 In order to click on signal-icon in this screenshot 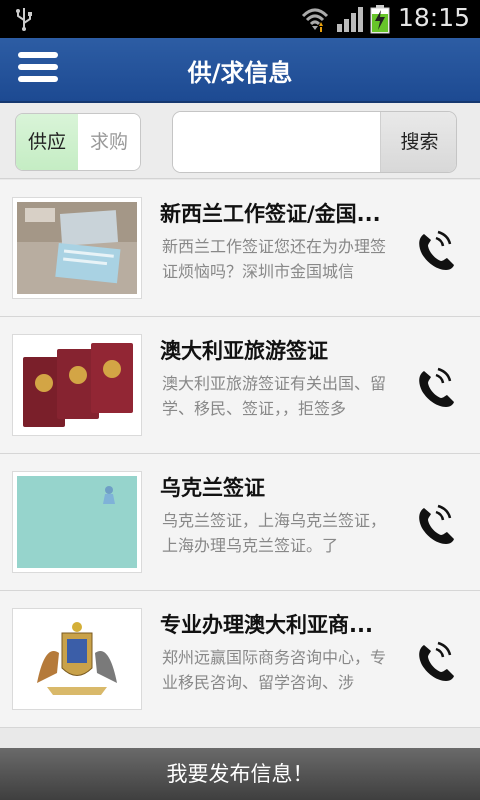, I will do `click(350, 19)`.